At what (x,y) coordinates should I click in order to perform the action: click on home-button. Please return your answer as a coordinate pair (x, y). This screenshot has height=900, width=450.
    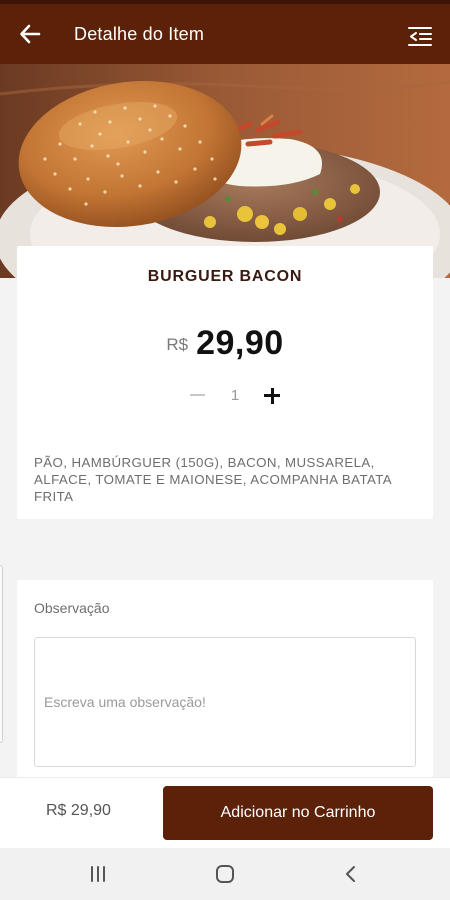
    Looking at the image, I should click on (225, 874).